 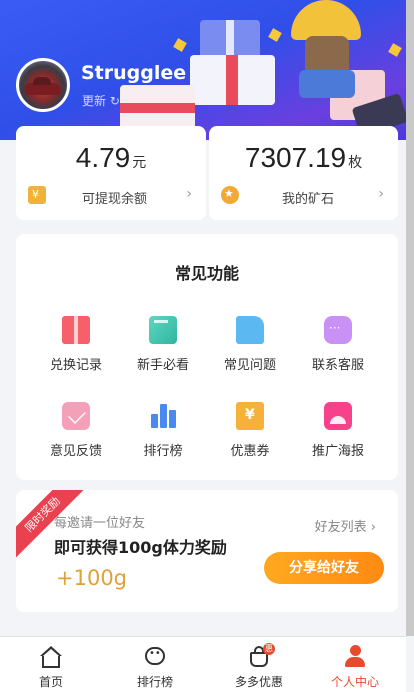 I want to click on balance-label: 可提现余额, so click(x=115, y=199).